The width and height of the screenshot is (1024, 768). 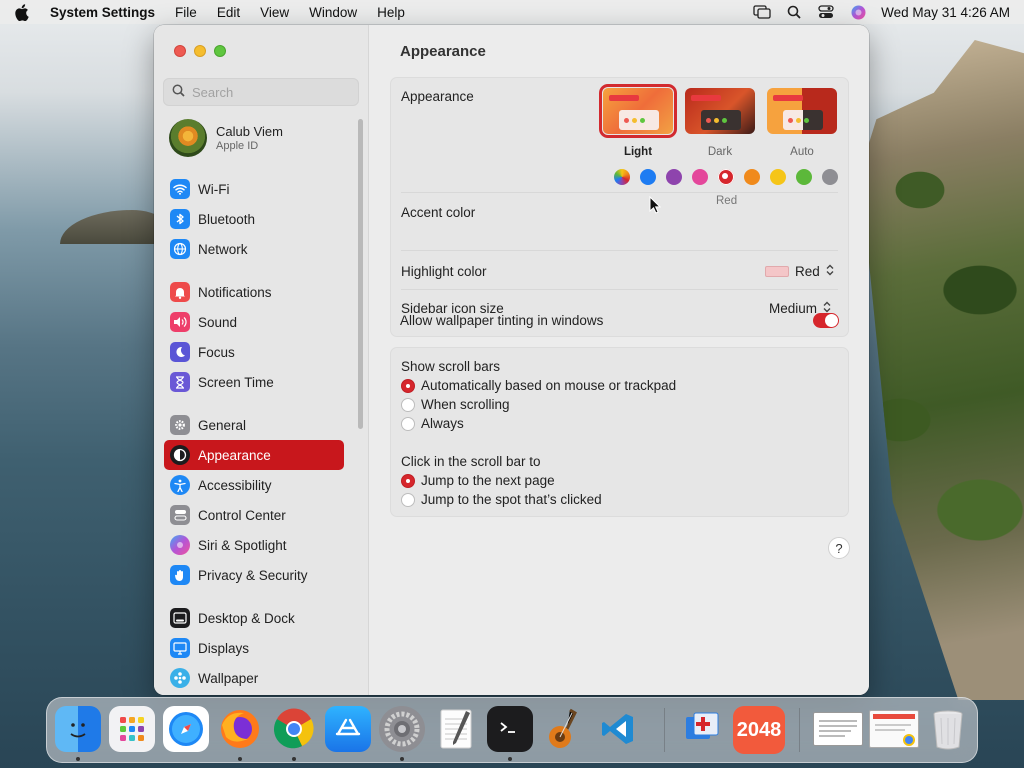 What do you see at coordinates (799, 271) in the screenshot?
I see `highlight-color-popup: Red` at bounding box center [799, 271].